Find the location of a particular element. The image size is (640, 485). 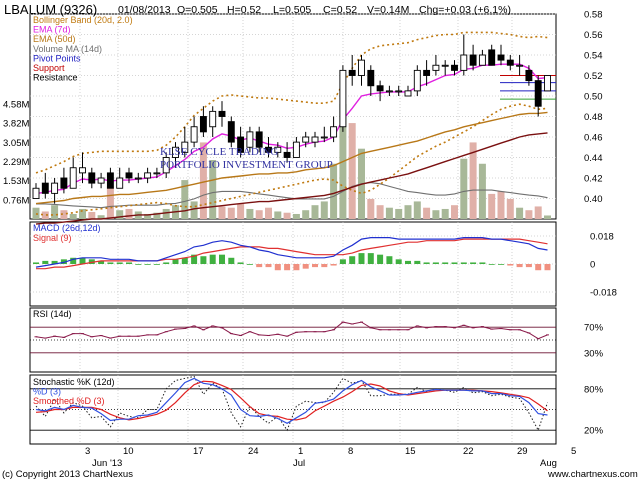

watermark-line-1: KLSE CYCLE TRADING is located at coordinates (219, 152).